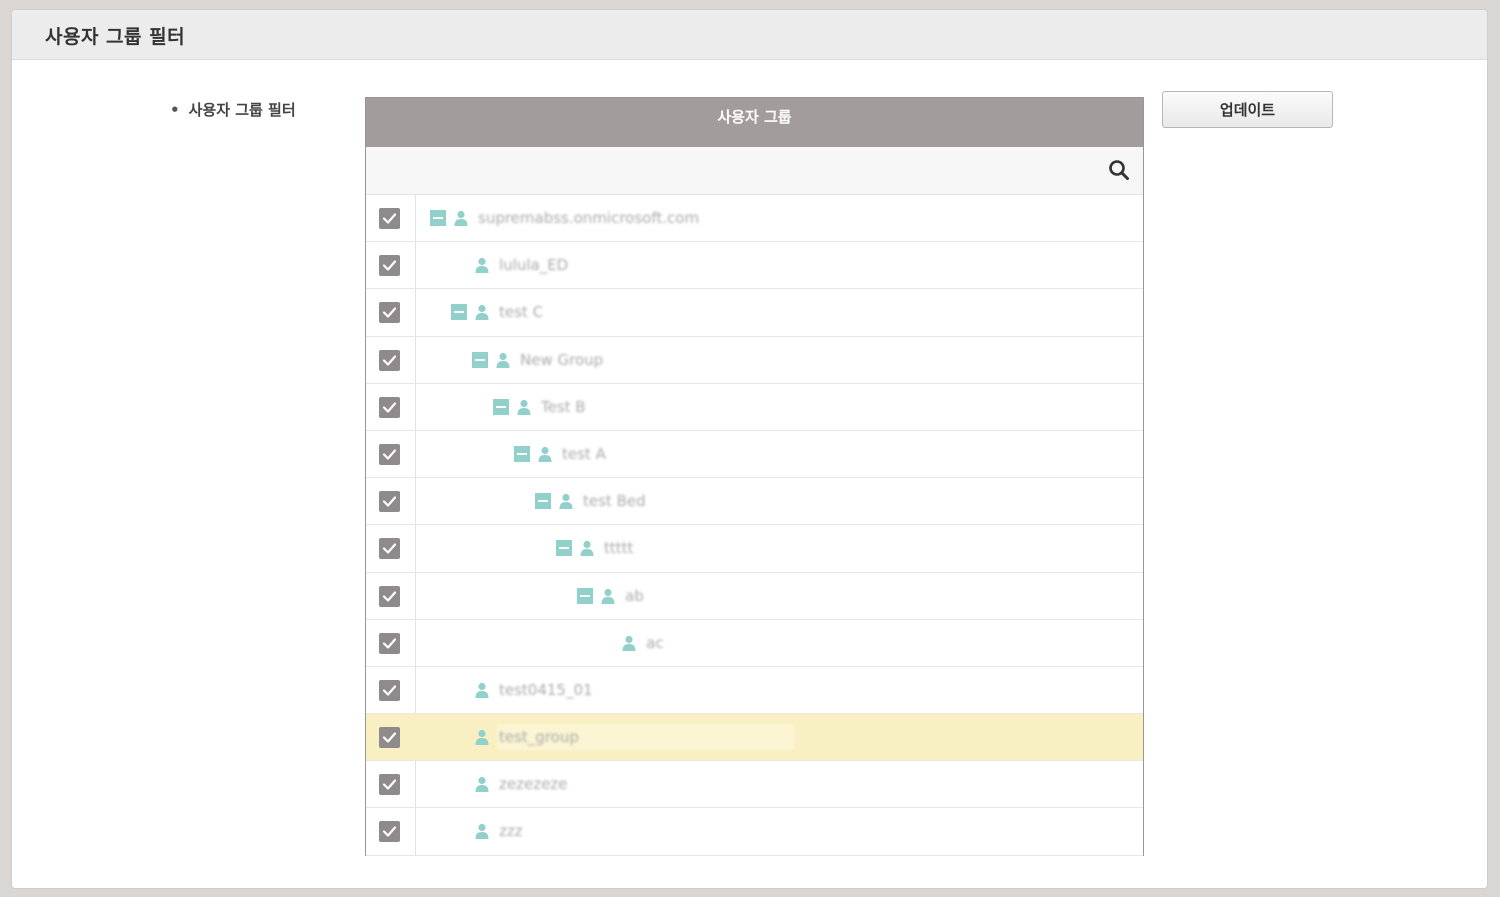 The width and height of the screenshot is (1500, 897). Describe the element at coordinates (749, 35) in the screenshot. I see `panel-header: 사용자 그룹 필터` at that location.